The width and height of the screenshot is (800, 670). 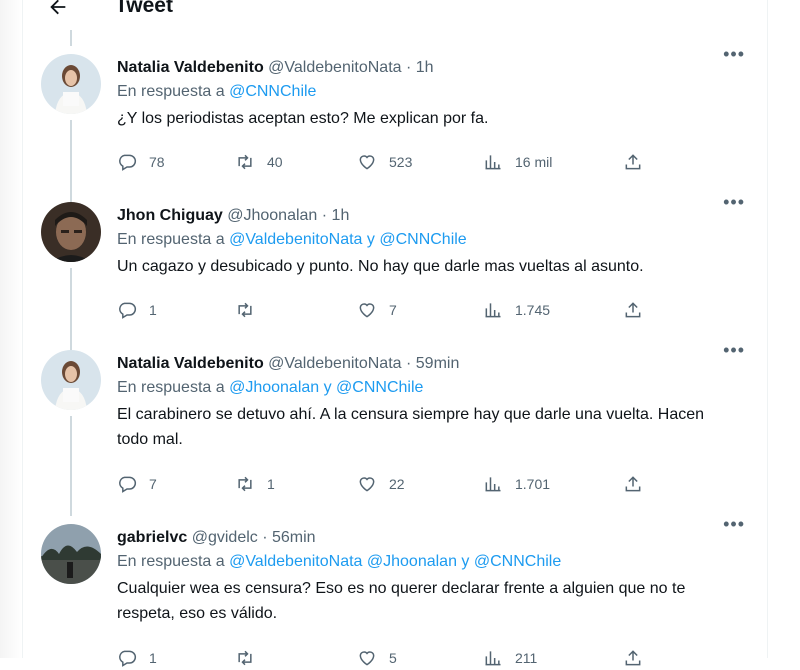 What do you see at coordinates (170, 215) in the screenshot?
I see `author-name: Jhon Chiguay` at bounding box center [170, 215].